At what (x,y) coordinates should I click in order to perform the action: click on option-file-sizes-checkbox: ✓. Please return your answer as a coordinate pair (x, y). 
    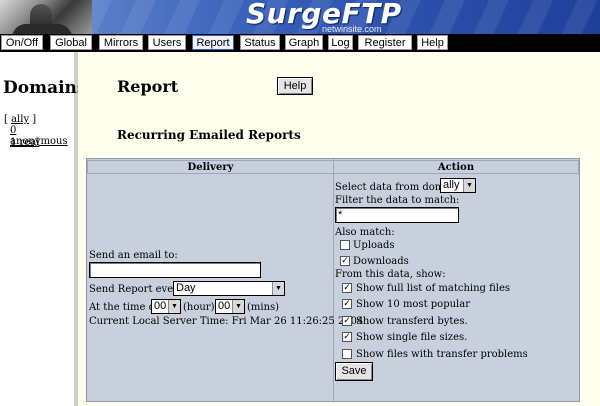
    Looking at the image, I should click on (347, 337).